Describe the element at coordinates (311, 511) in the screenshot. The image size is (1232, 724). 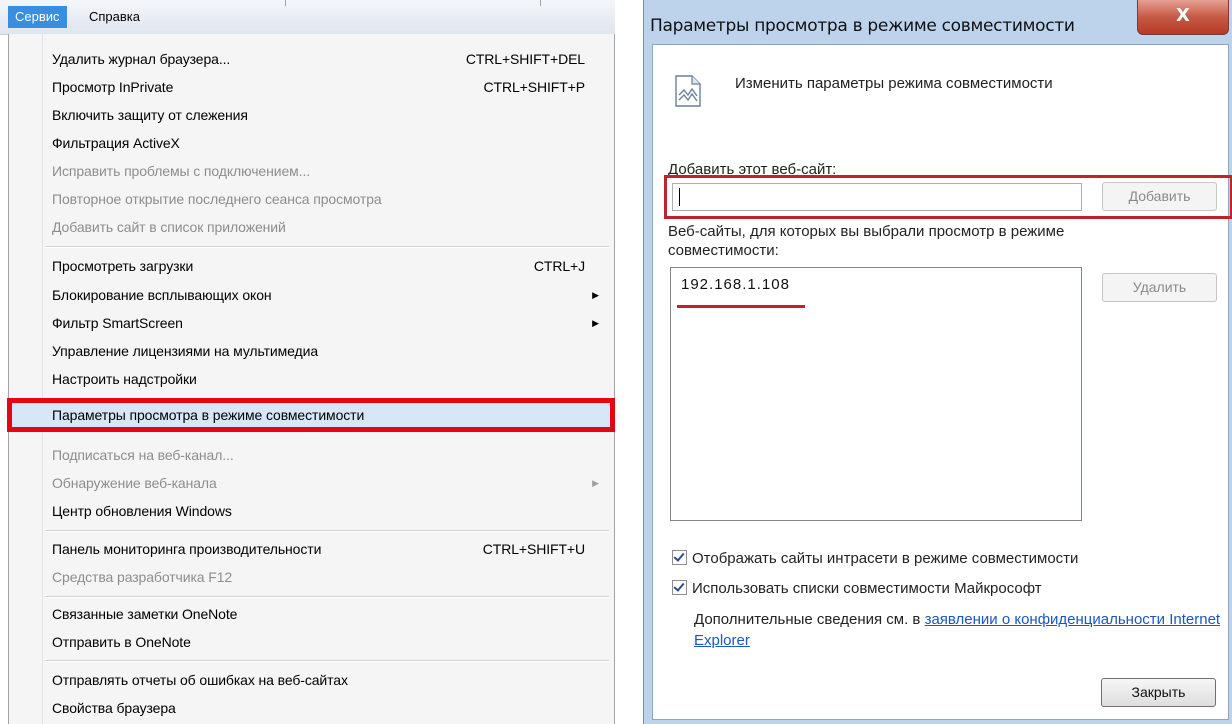
I see `menu-item-windows-update: Центр обновления Windows` at that location.